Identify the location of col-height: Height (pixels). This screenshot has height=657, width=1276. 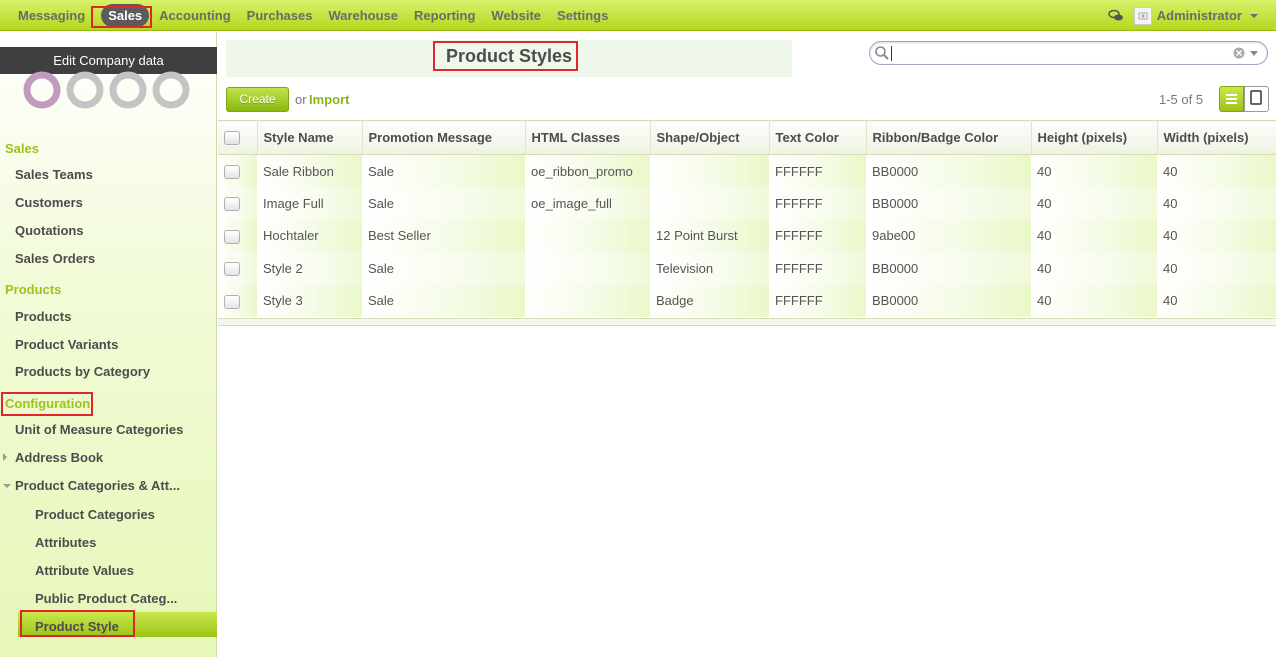
(1094, 137).